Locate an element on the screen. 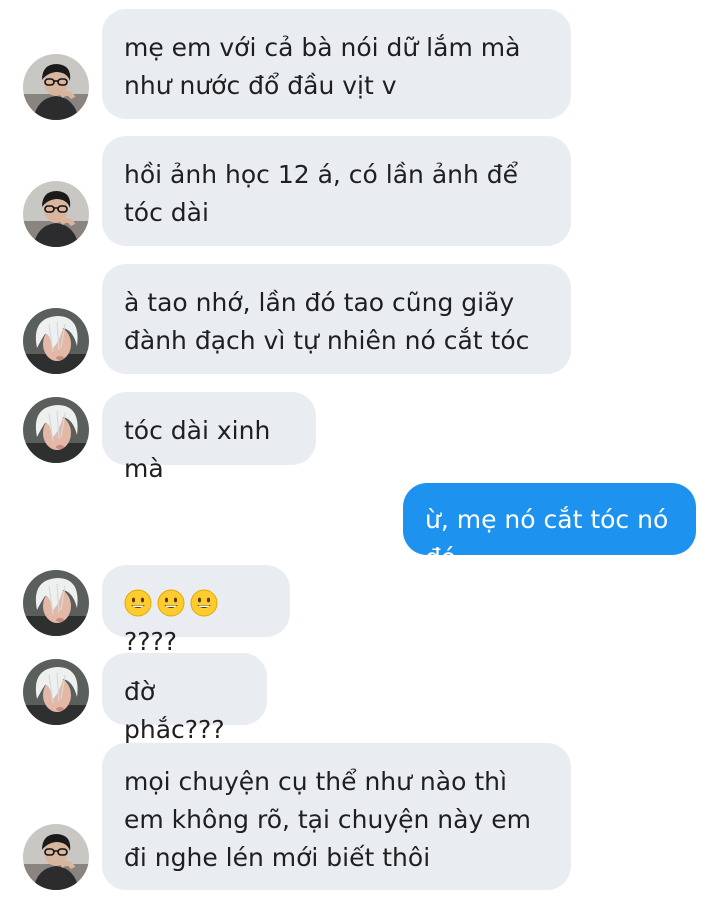  message-bubble: tóc dài xinh mà is located at coordinates (209, 437).